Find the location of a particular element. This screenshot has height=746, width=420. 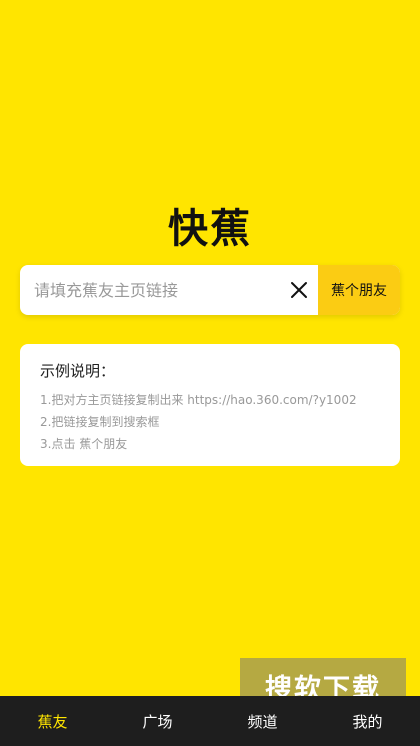

add-friend-button: 蕉个朋友 is located at coordinates (359, 290).